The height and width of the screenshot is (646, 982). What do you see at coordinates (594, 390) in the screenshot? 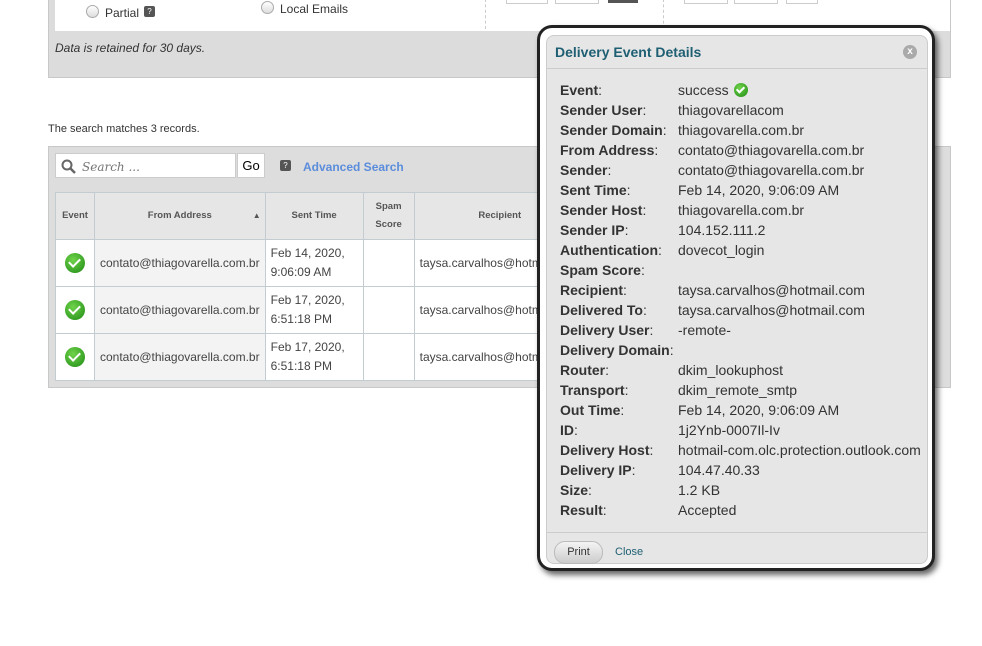
I see `detail-label: Transport:` at bounding box center [594, 390].